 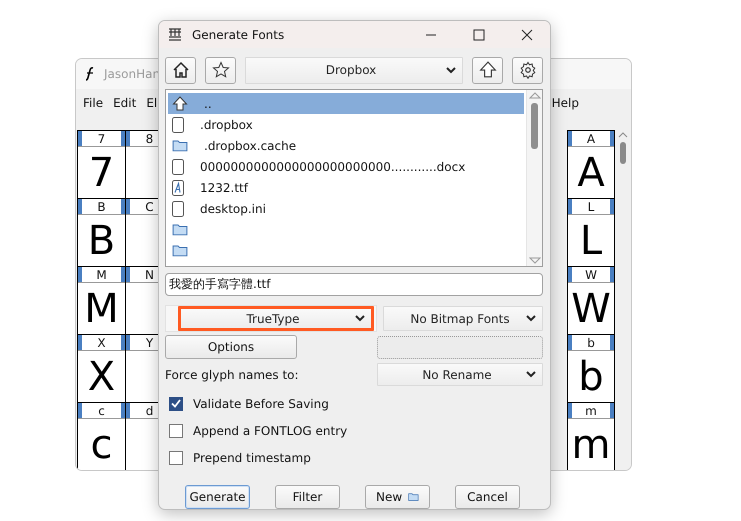 What do you see at coordinates (333, 167) in the screenshot?
I see `file-name: 0000000000000000000000000............docx` at bounding box center [333, 167].